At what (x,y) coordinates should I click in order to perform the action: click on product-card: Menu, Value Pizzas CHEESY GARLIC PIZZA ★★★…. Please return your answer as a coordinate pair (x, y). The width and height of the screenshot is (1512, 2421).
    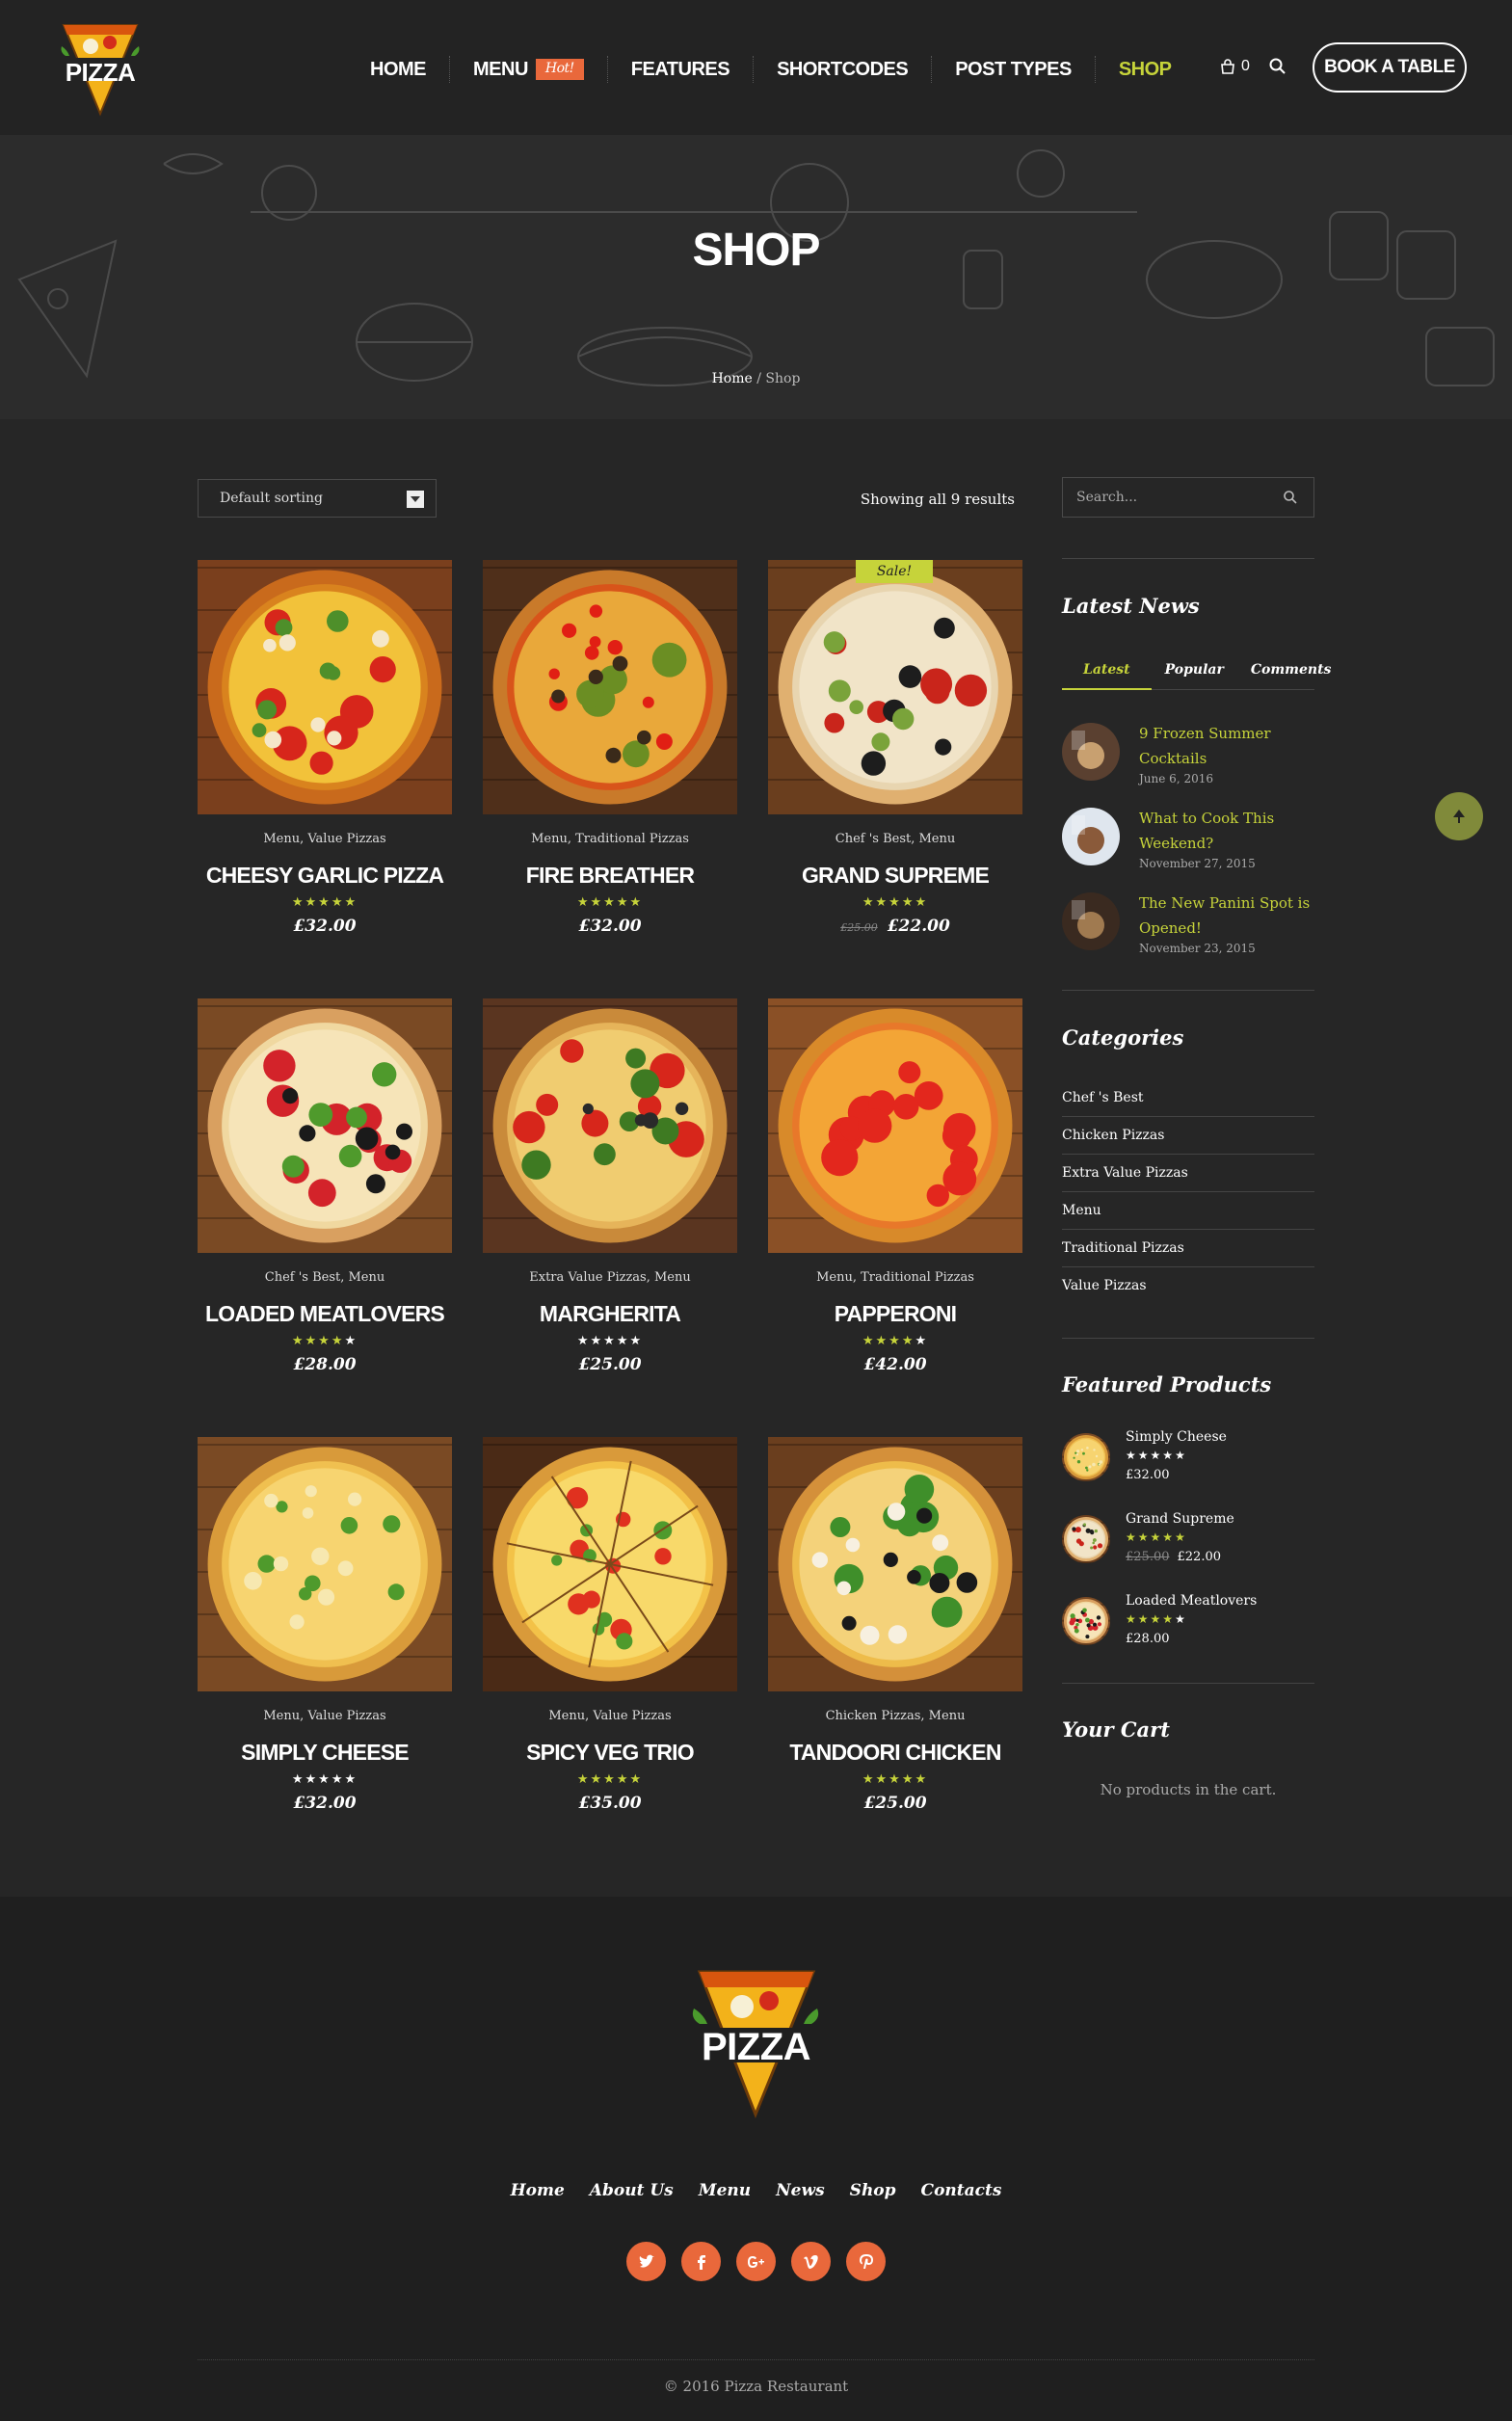
    Looking at the image, I should click on (325, 748).